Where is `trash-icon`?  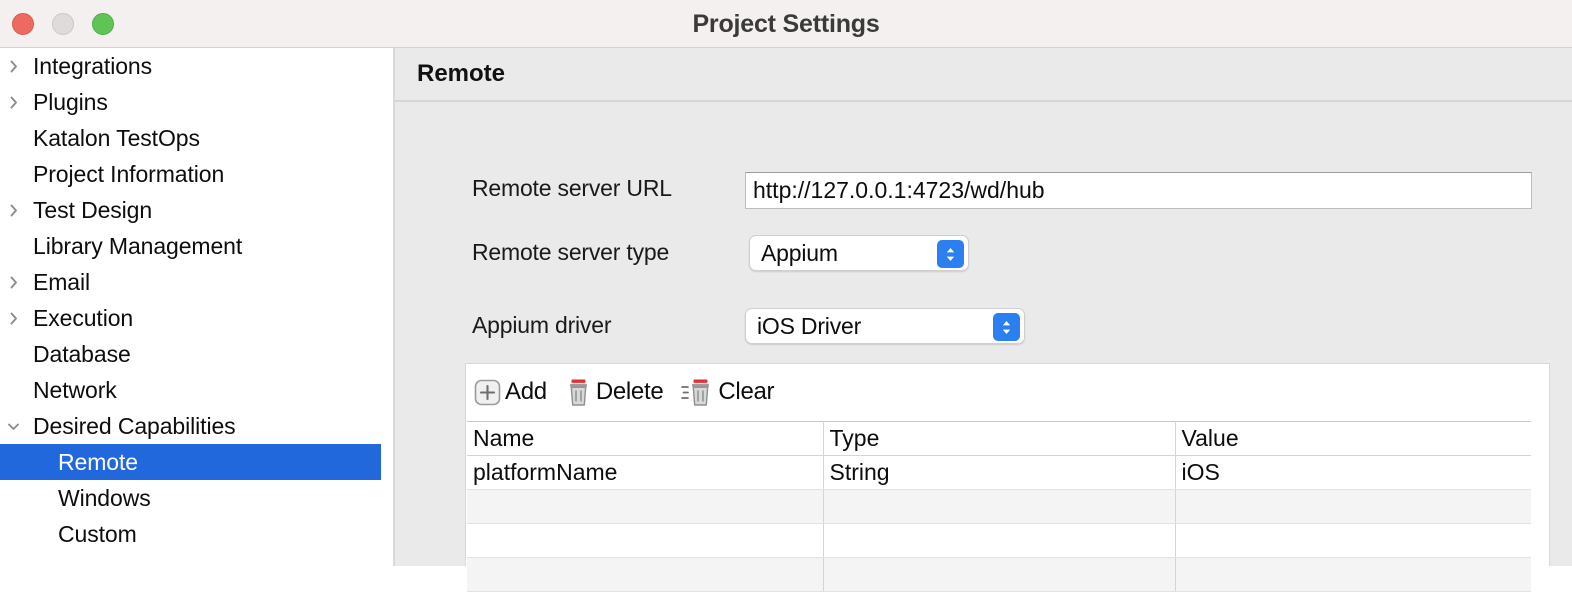
trash-icon is located at coordinates (578, 392).